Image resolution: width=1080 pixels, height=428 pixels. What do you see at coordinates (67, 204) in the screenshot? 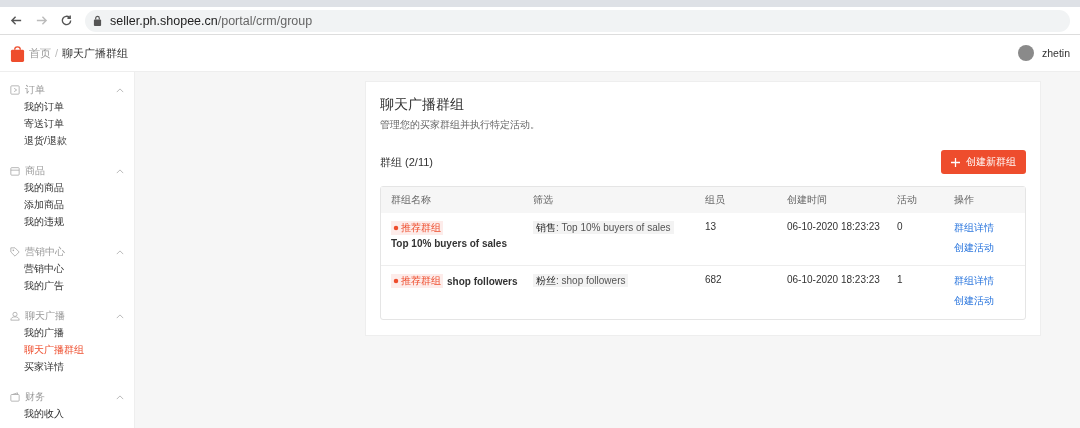
I see `sidebar-item: 添加商品` at bounding box center [67, 204].